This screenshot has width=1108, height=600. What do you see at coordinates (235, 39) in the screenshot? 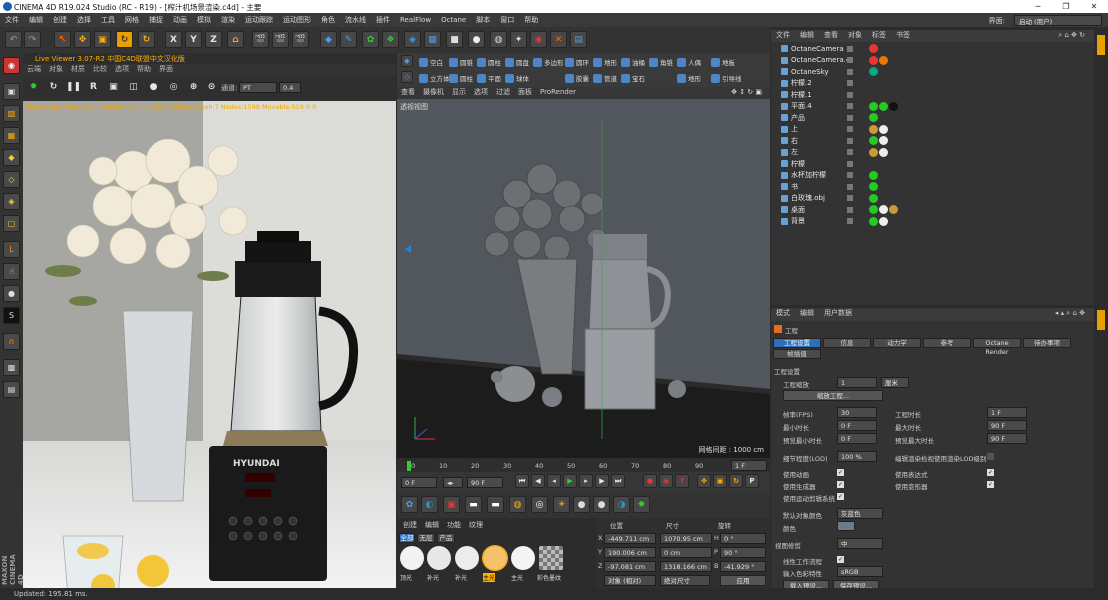
I see `coordinate-system-icon: ⌂` at bounding box center [235, 39].